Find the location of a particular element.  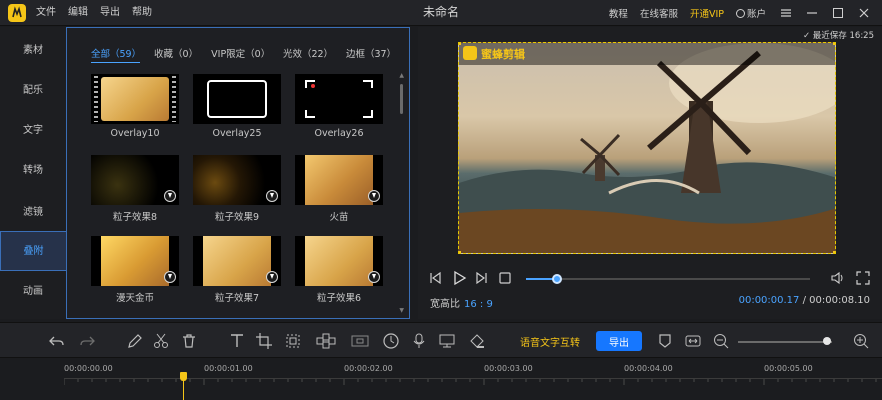

category-tabs: 全部（59） 收藏（0） VIP限定（0） 光效（22） 边框（37） is located at coordinates (250, 54).